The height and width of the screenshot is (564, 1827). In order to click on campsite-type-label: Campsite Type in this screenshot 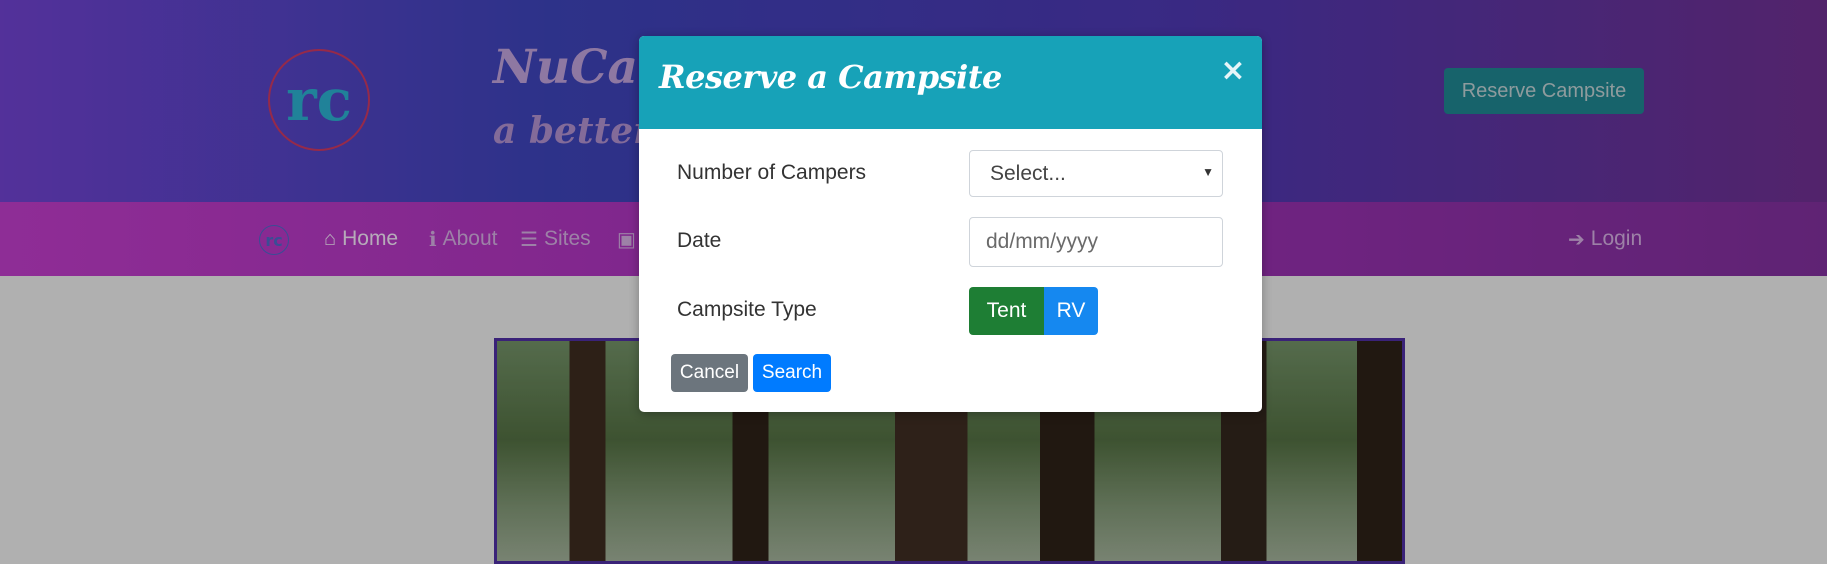, I will do `click(747, 309)`.